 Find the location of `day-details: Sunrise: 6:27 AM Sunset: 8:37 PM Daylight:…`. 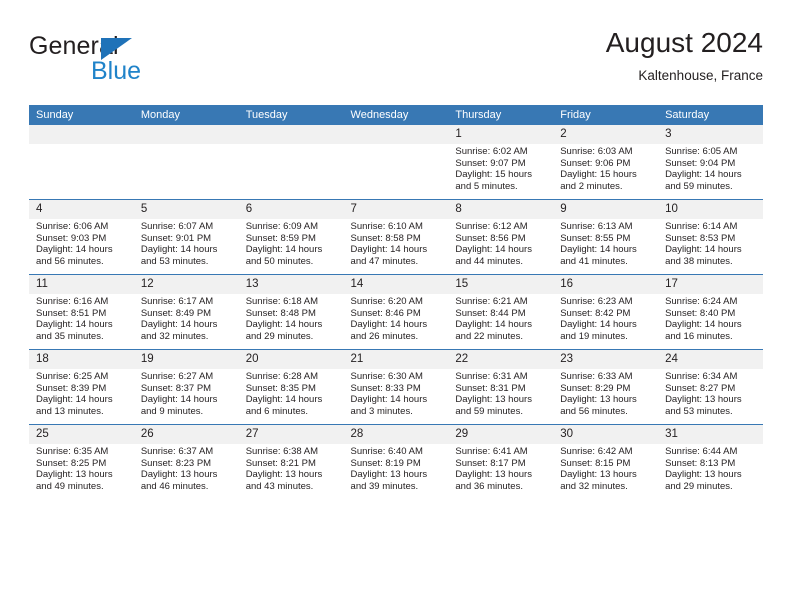

day-details: Sunrise: 6:27 AM Sunset: 8:37 PM Daylight:… is located at coordinates (186, 393).